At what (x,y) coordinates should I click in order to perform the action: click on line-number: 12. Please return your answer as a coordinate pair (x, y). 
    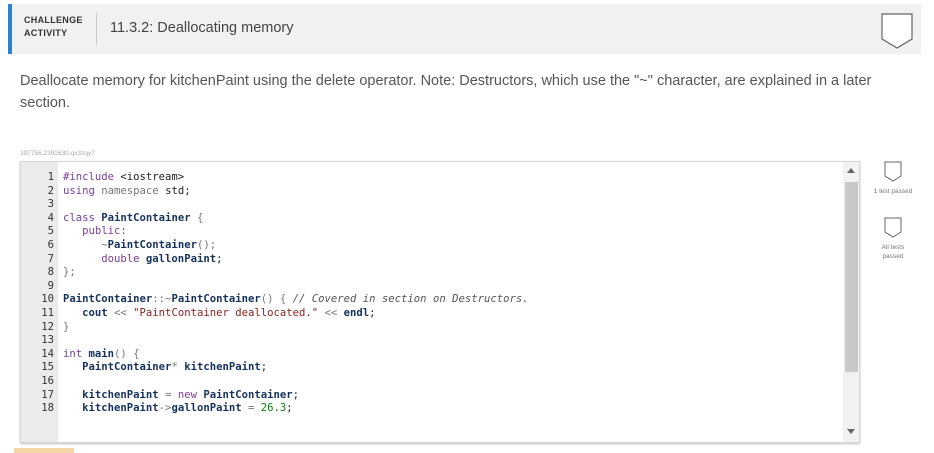
    Looking at the image, I should click on (47, 326).